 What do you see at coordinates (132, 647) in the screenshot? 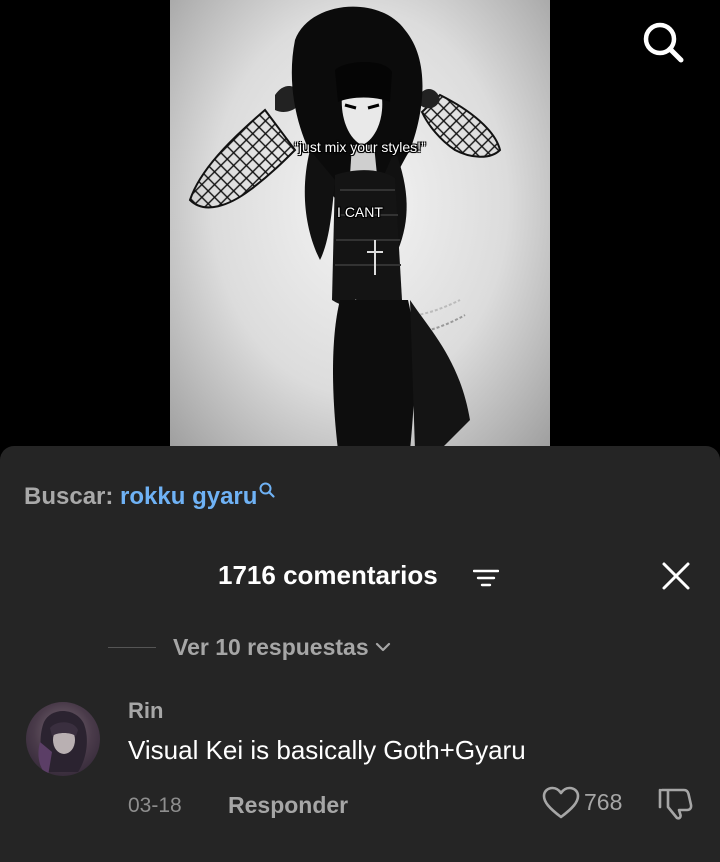
I see `divider` at bounding box center [132, 647].